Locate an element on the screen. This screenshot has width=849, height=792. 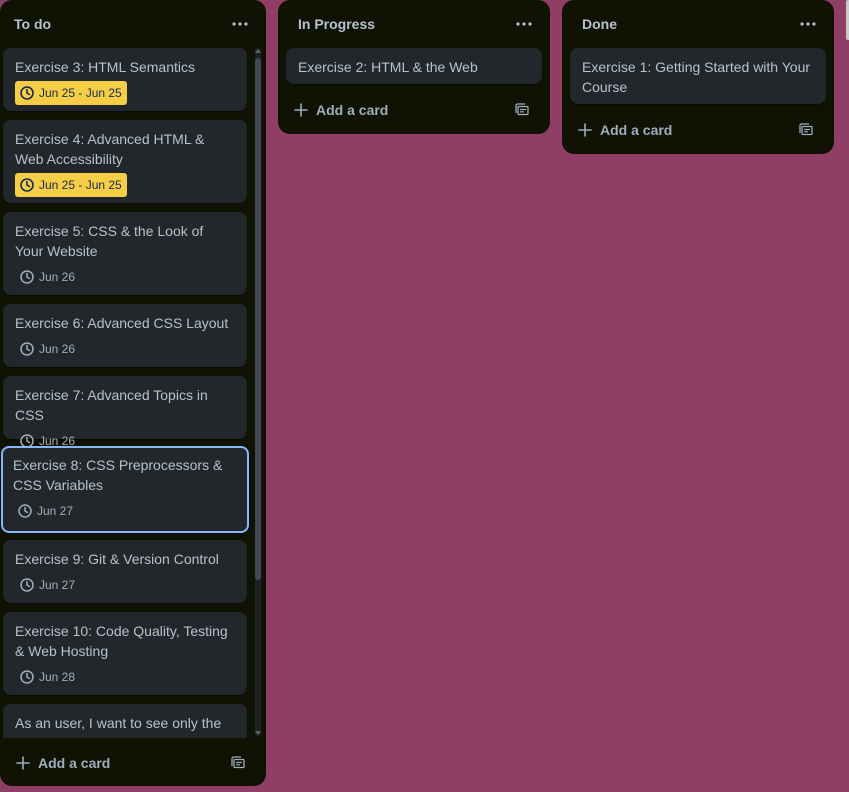
list-header: To do is located at coordinates (133, 24).